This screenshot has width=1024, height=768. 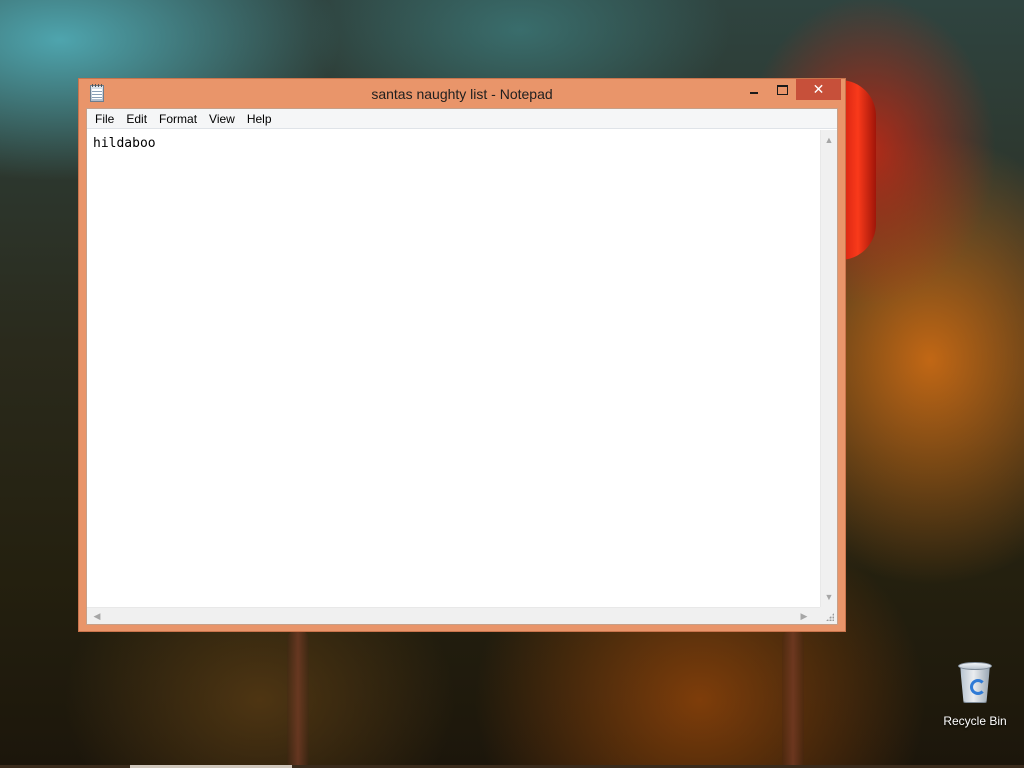 I want to click on window-title: santas naughty list - Notepad, so click(x=462, y=94).